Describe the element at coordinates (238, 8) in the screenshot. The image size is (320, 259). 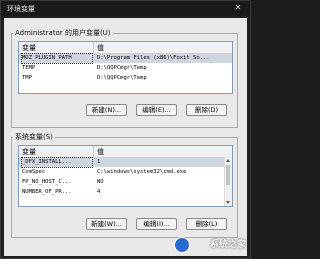
I see `close-icon: ✕` at that location.